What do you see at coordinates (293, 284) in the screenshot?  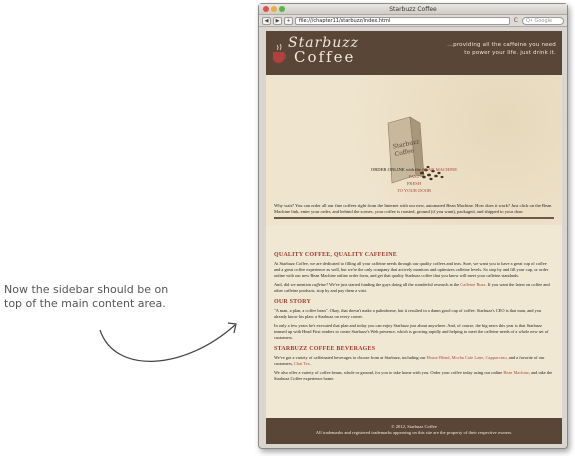 I see `text-fragment: And, did we mention` at bounding box center [293, 284].